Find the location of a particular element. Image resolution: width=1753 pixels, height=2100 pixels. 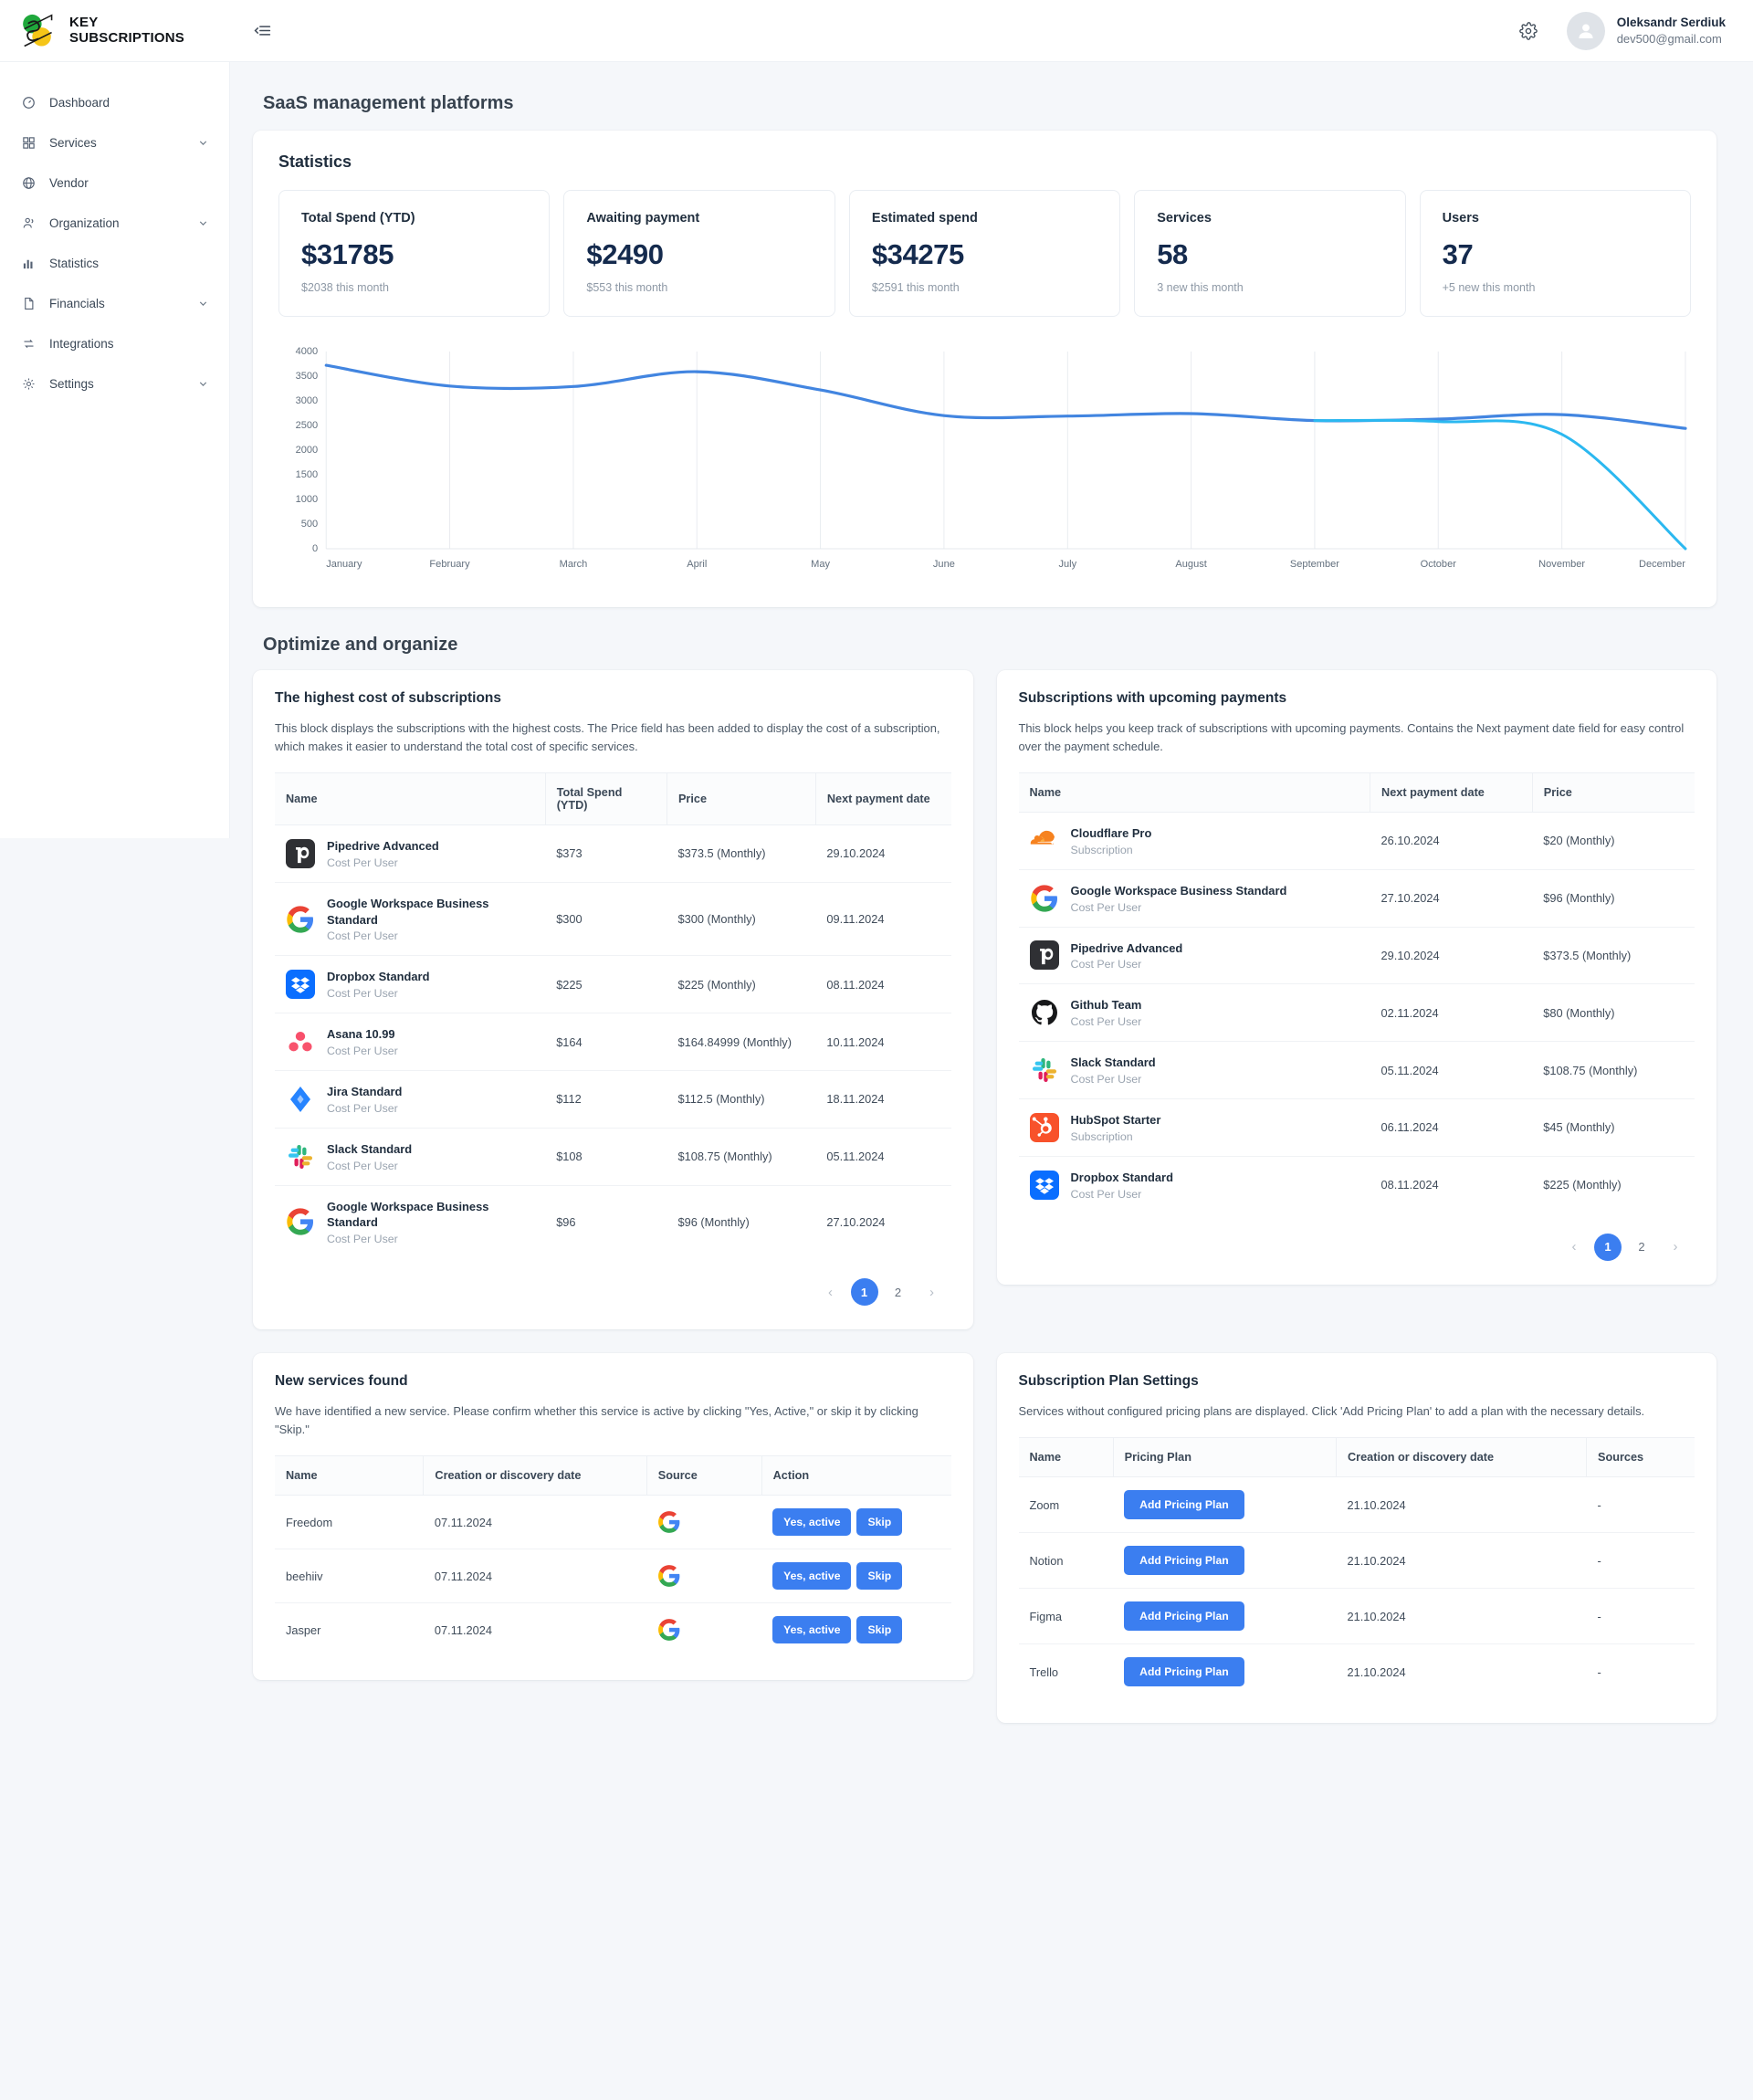

x-axis-tick: February is located at coordinates (449, 564).